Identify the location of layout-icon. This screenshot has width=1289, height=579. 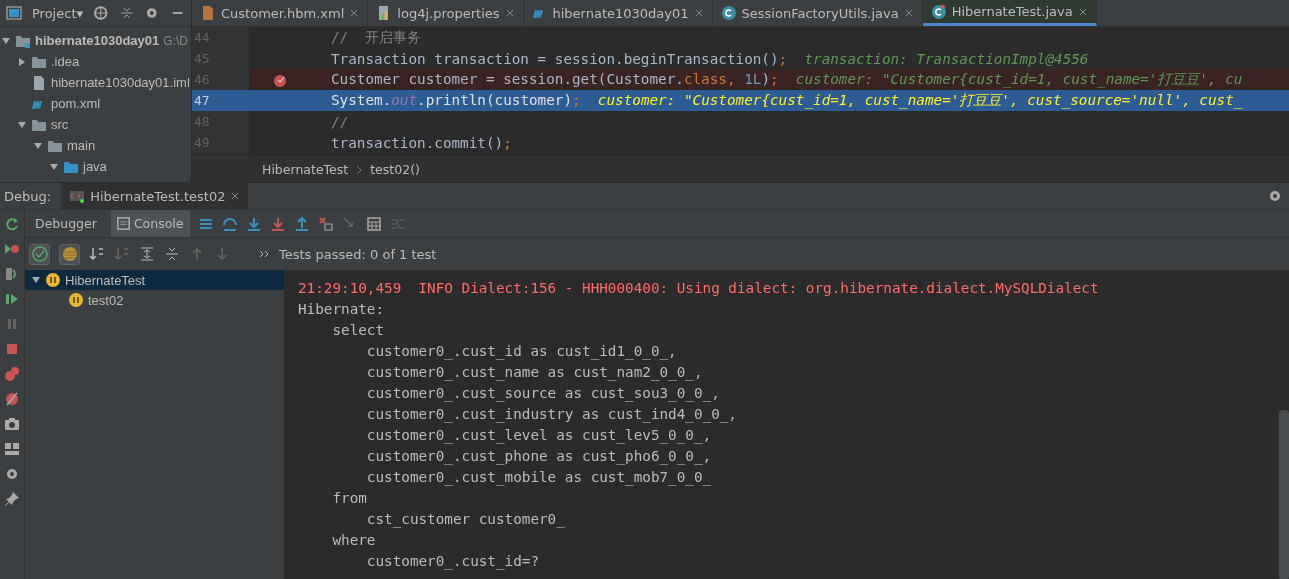
(12, 449).